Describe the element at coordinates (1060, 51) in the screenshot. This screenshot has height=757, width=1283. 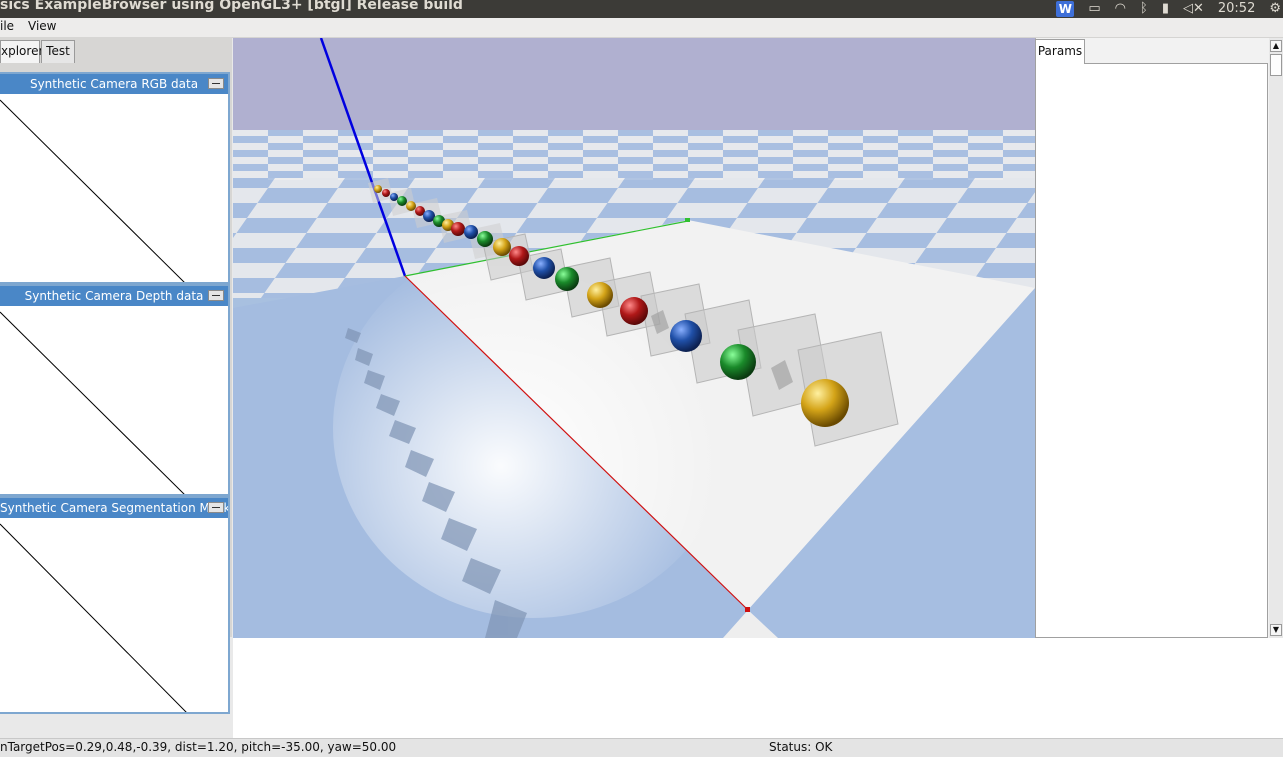
I see `tab-params: Params` at that location.